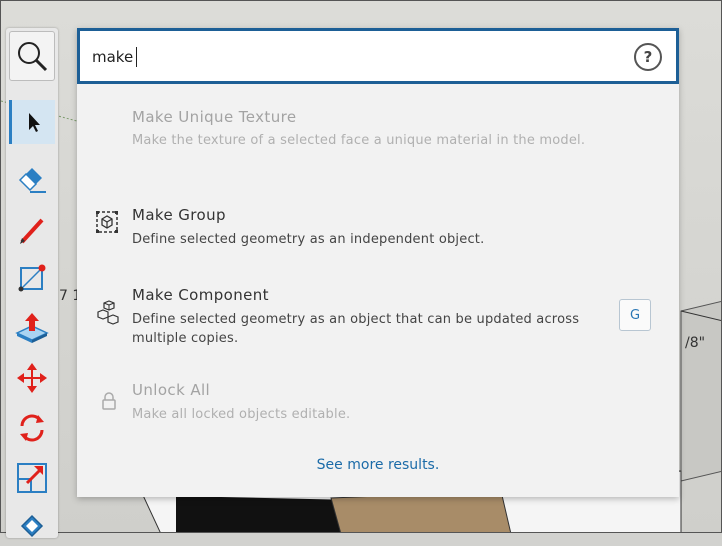 The image size is (722, 546). I want to click on select-tool-button, so click(32, 122).